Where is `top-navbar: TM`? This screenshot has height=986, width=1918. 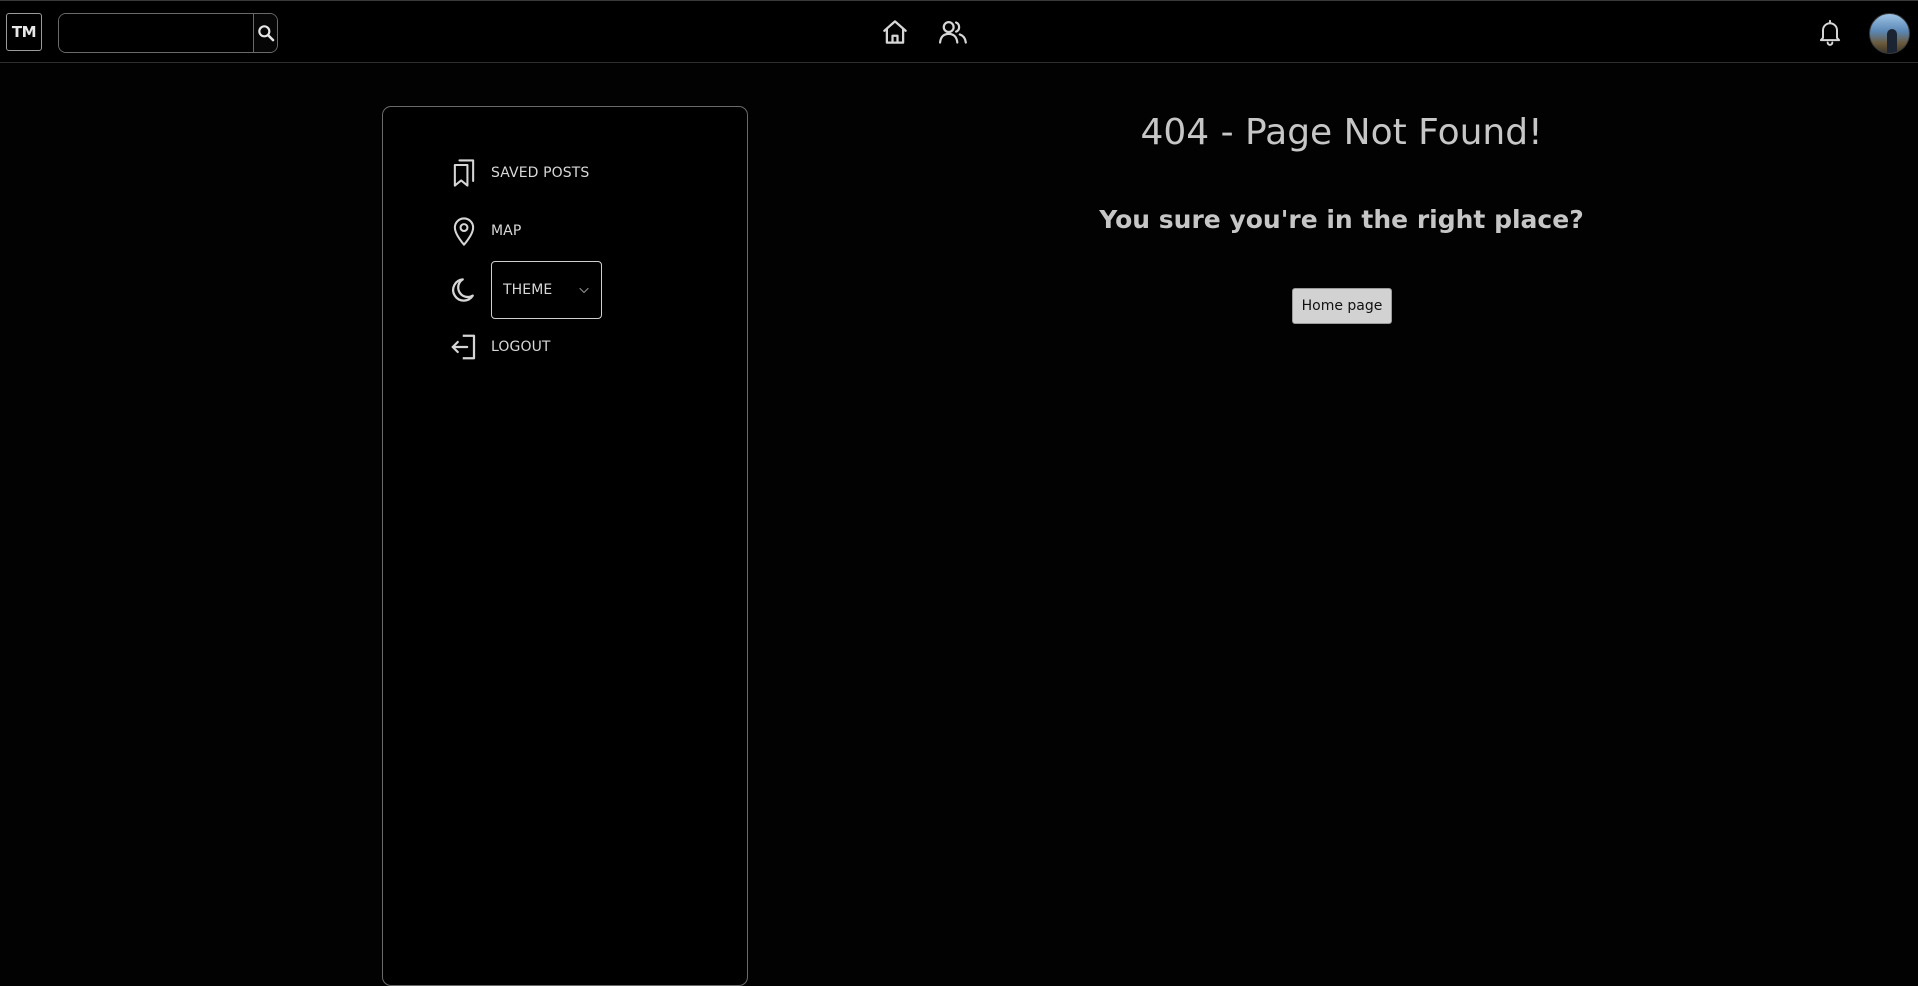 top-navbar: TM is located at coordinates (959, 31).